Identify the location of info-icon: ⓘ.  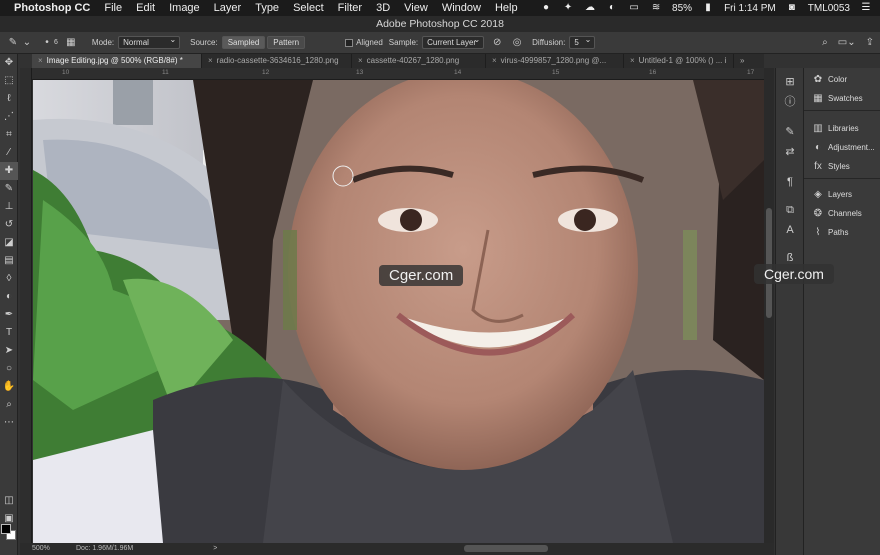
(790, 102).